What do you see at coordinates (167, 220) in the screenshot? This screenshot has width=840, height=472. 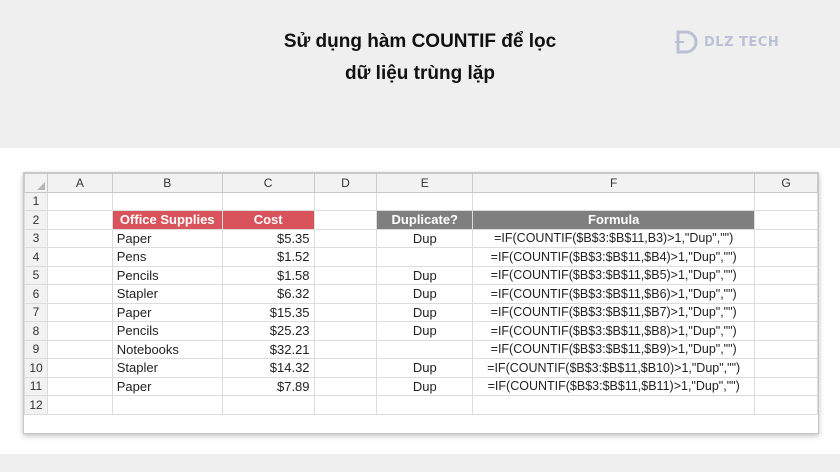 I see `office-supplies-header: Office Supplies` at bounding box center [167, 220].